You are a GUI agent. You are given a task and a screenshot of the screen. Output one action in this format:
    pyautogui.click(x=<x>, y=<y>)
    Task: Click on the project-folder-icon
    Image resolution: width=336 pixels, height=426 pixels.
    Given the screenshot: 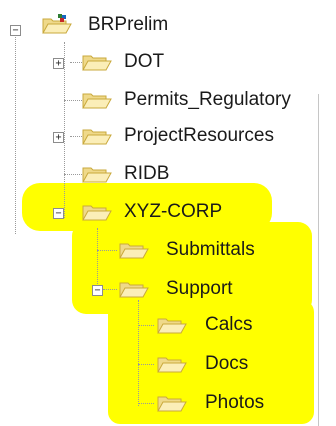 What is the action you would take?
    pyautogui.click(x=56, y=25)
    